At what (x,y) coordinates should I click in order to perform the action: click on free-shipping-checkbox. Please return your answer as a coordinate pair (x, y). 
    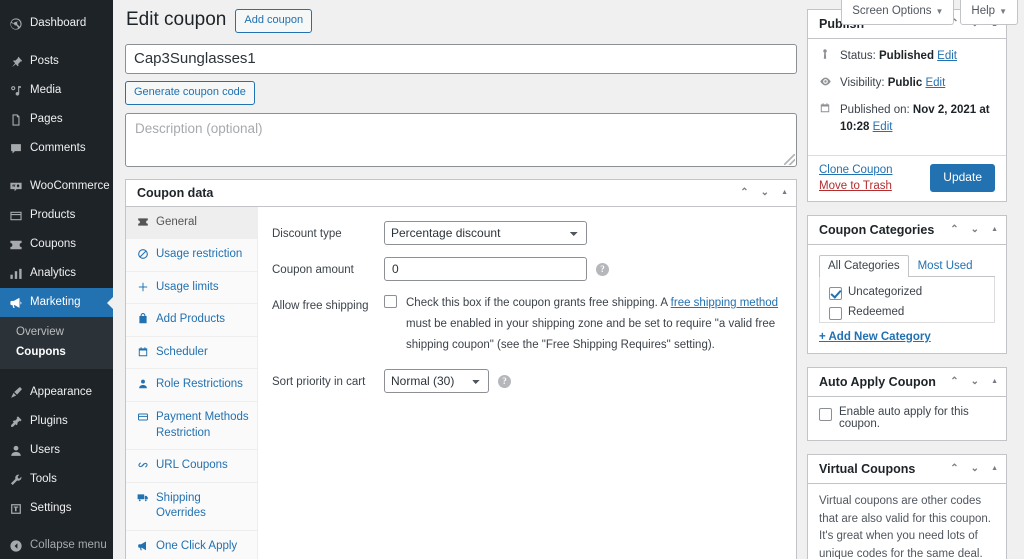
    Looking at the image, I should click on (390, 301).